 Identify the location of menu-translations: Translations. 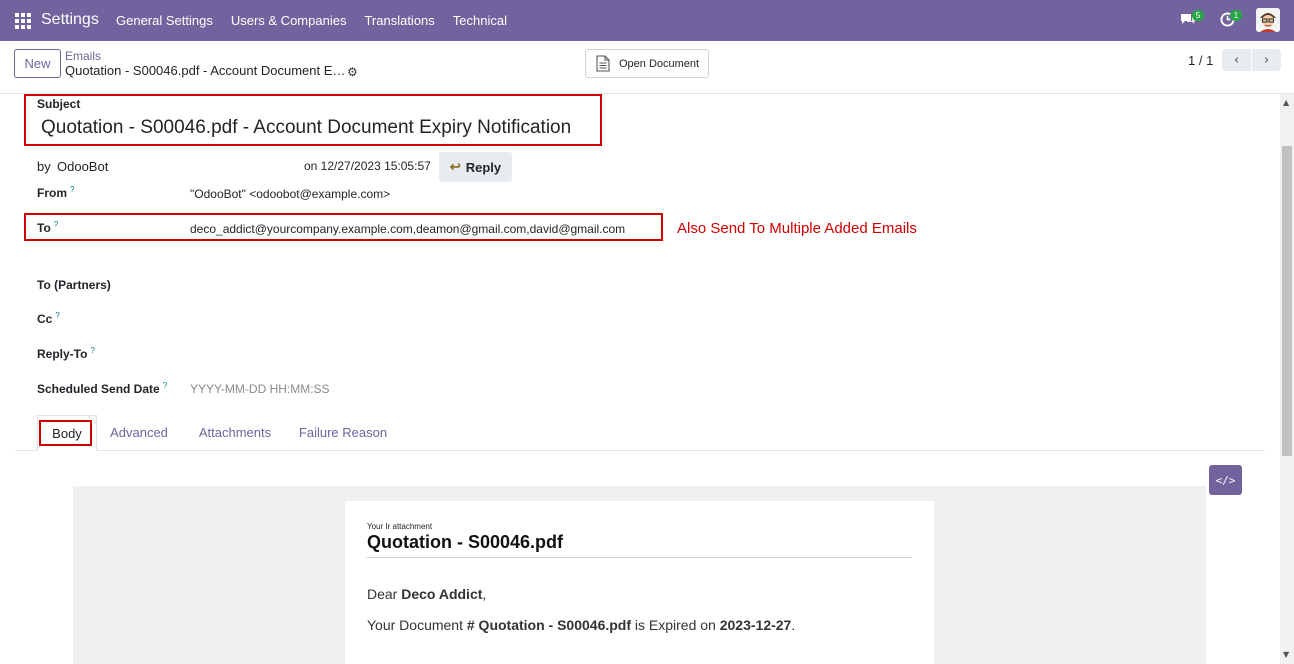
(399, 20).